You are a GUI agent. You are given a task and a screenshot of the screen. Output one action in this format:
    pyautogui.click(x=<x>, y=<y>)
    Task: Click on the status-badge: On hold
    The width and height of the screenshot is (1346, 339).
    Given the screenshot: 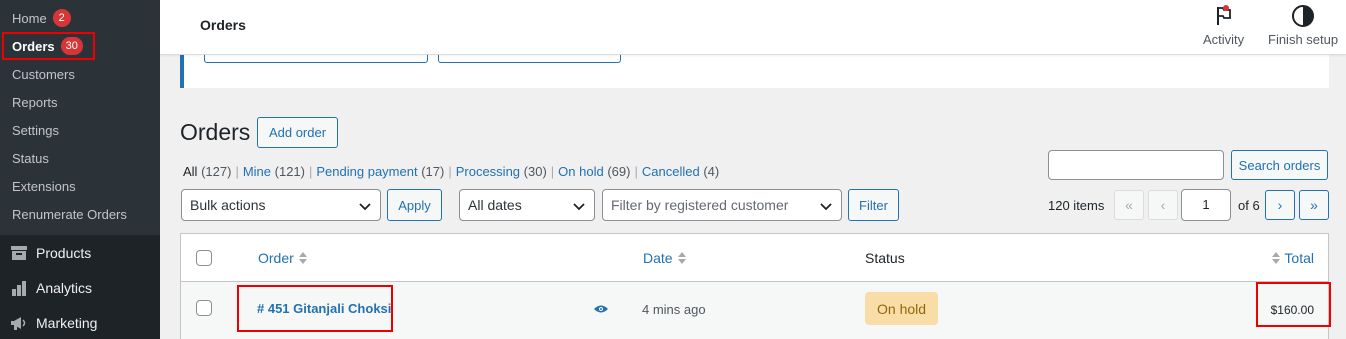 What is the action you would take?
    pyautogui.click(x=902, y=308)
    